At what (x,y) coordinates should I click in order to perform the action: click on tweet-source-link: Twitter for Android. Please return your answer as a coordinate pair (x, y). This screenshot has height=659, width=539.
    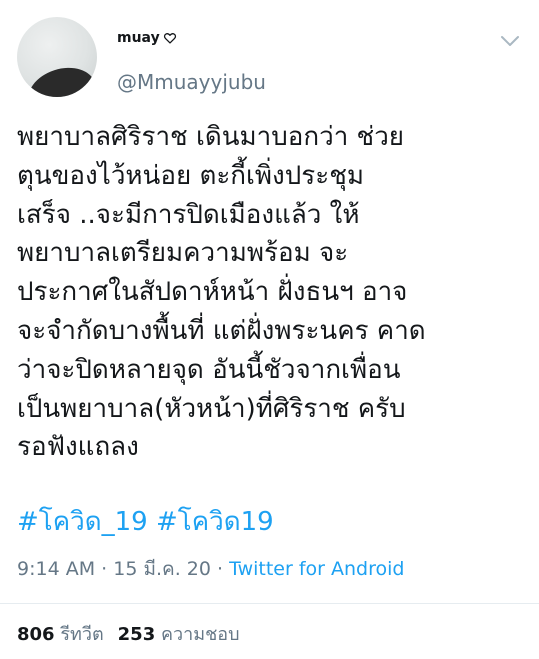
    Looking at the image, I should click on (316, 569).